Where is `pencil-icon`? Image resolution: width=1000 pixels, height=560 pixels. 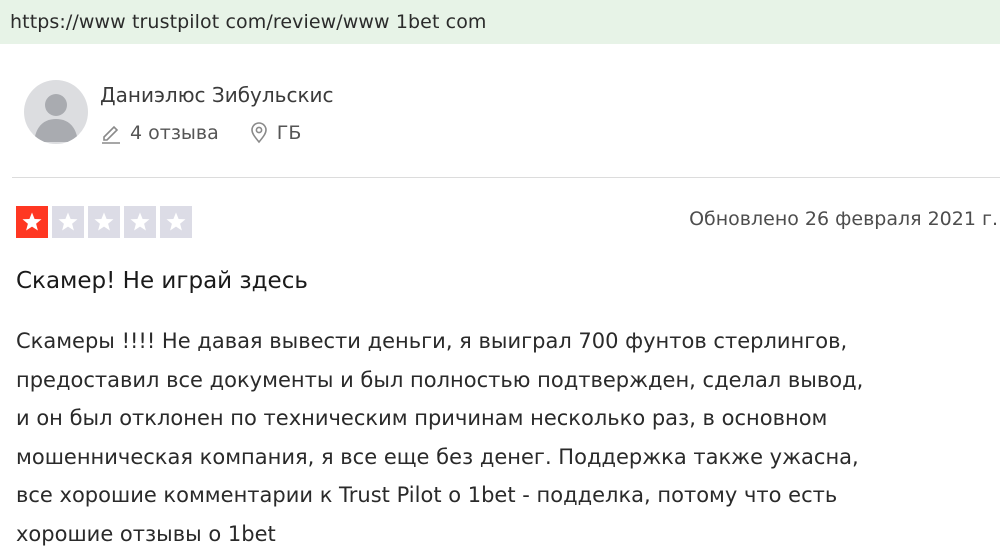
pencil-icon is located at coordinates (111, 133).